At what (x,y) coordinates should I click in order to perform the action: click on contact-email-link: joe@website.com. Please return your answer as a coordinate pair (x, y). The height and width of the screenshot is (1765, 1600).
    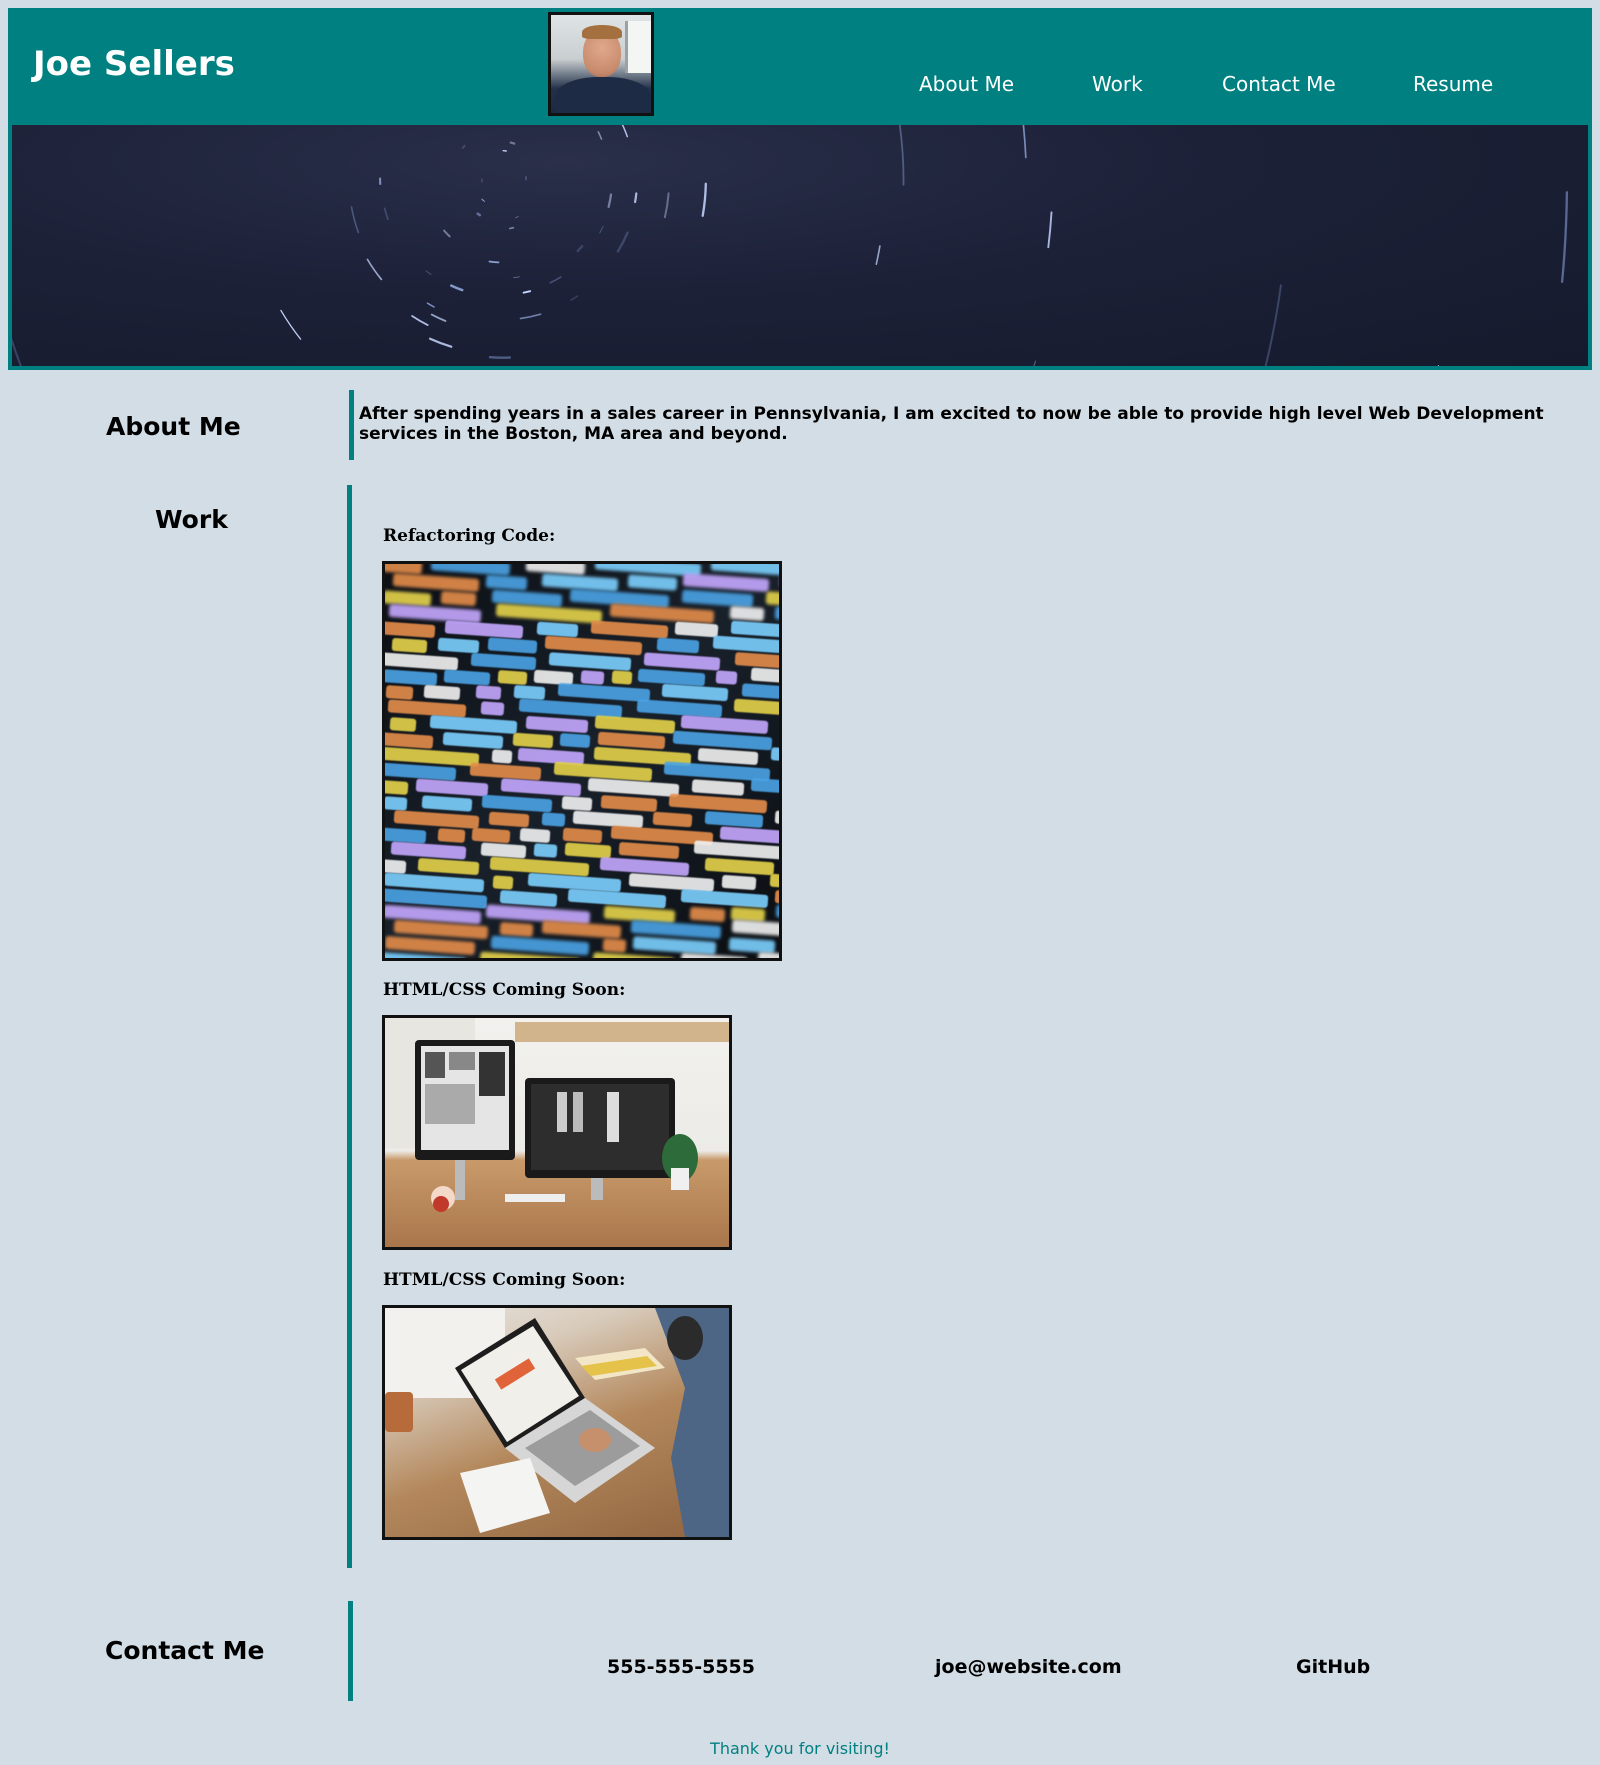
    Looking at the image, I should click on (1028, 1667).